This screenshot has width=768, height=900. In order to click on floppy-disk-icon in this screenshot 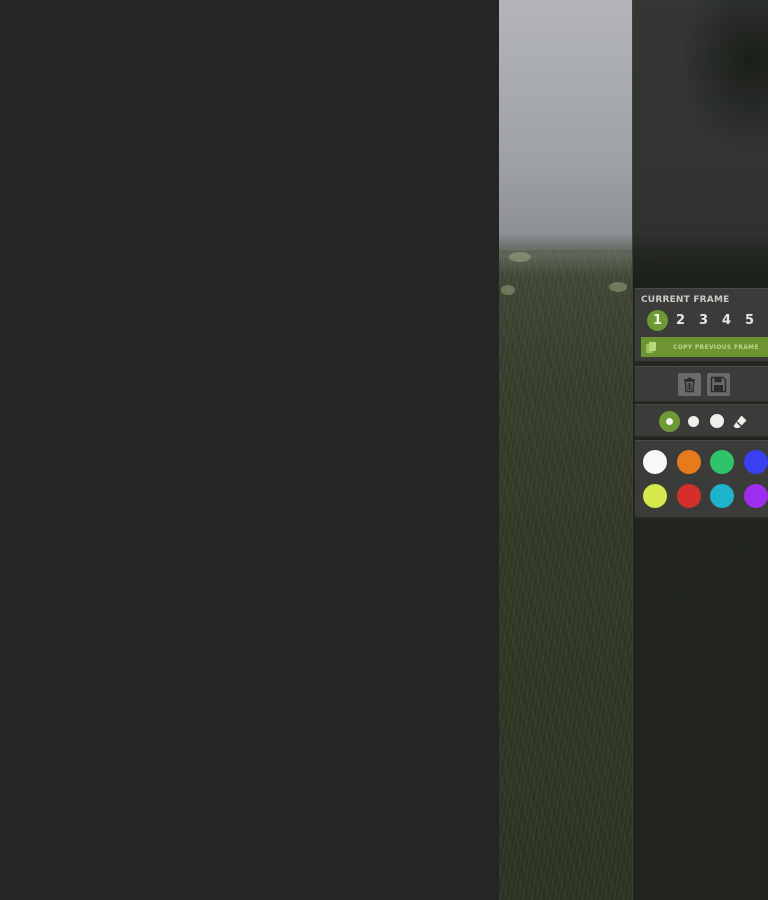, I will do `click(718, 384)`.